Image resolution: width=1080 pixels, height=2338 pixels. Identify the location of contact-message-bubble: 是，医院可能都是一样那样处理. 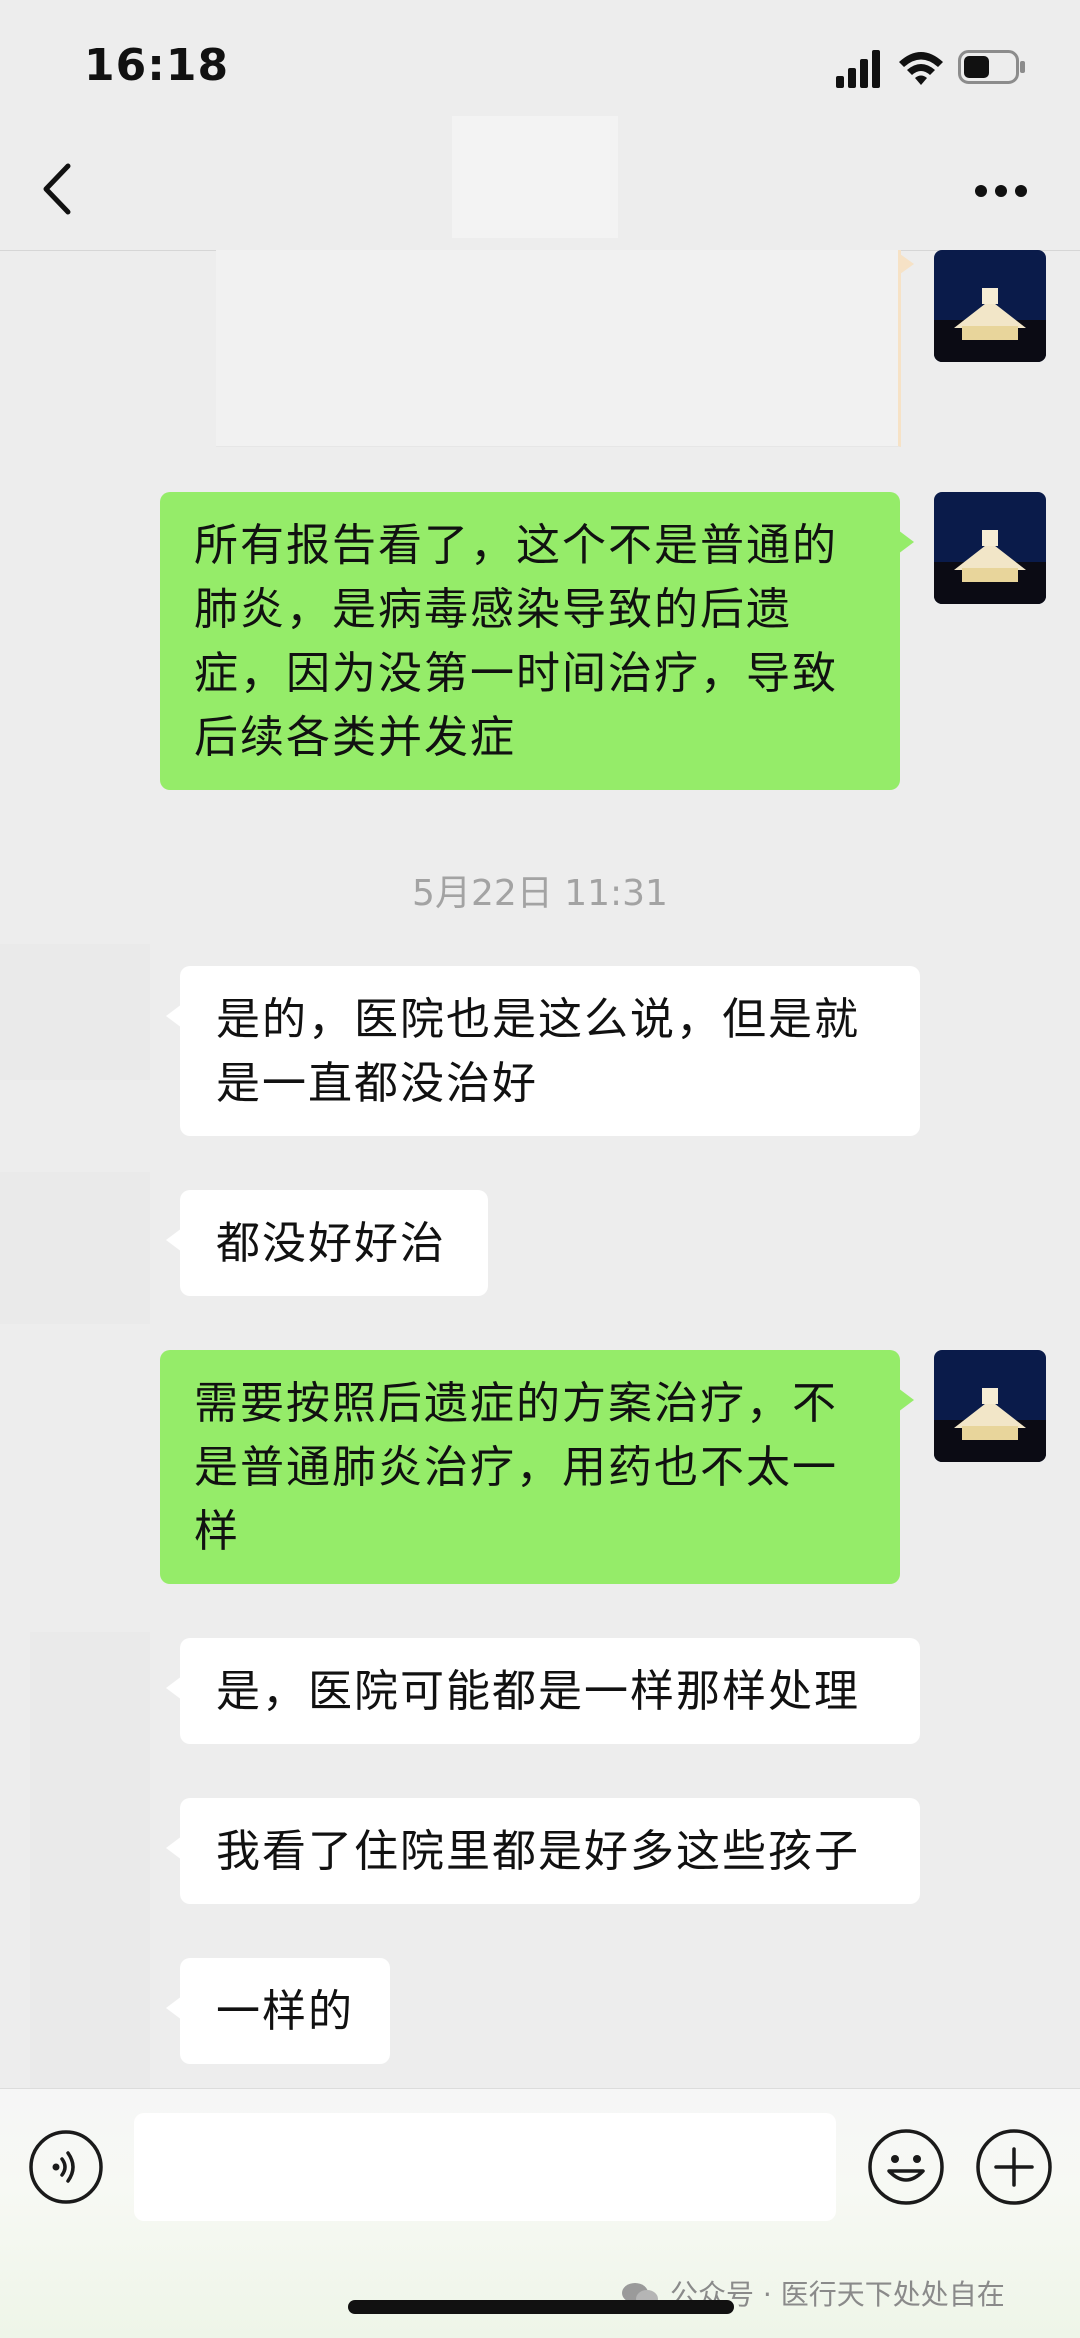
(543, 1691).